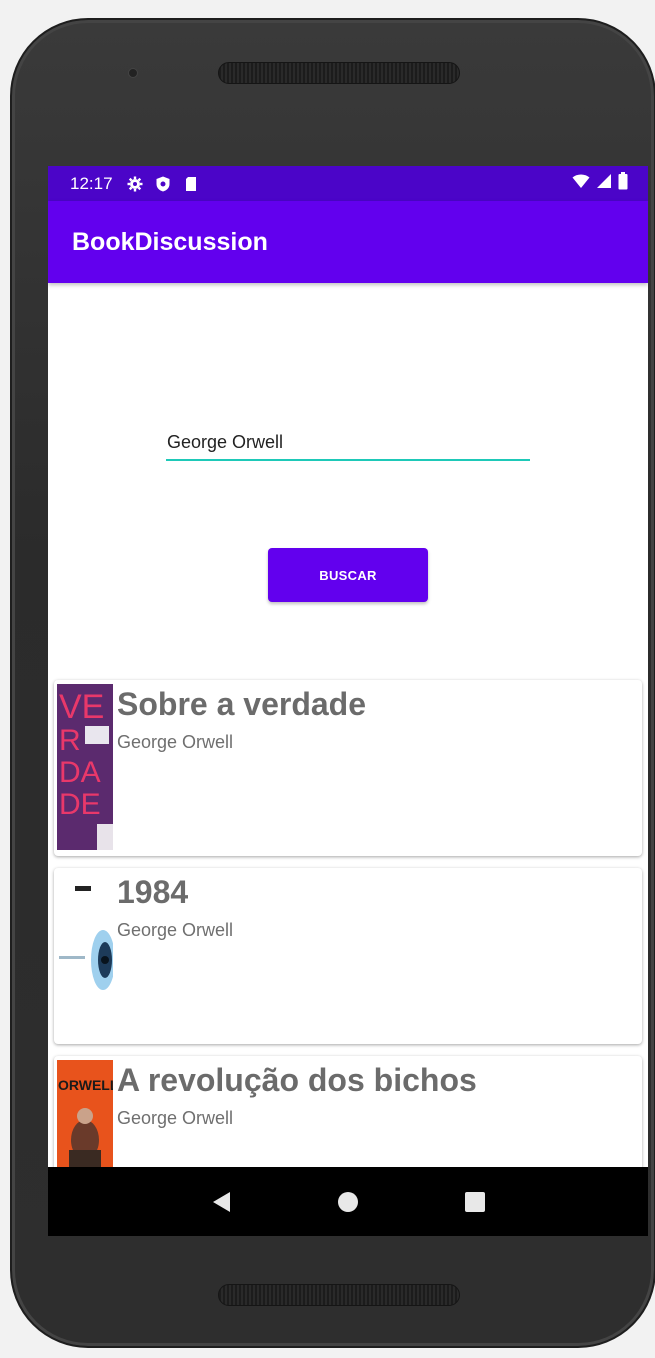 Image resolution: width=655 pixels, height=1358 pixels. I want to click on settings-icon, so click(135, 184).